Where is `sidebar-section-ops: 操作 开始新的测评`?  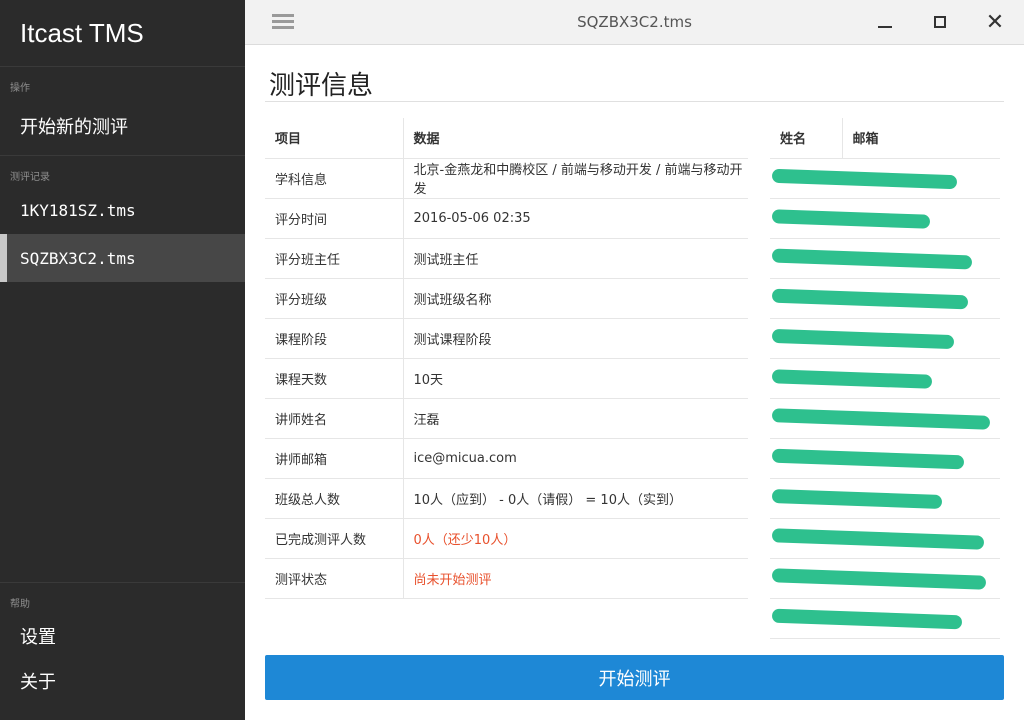 sidebar-section-ops: 操作 开始新的测评 is located at coordinates (122, 110).